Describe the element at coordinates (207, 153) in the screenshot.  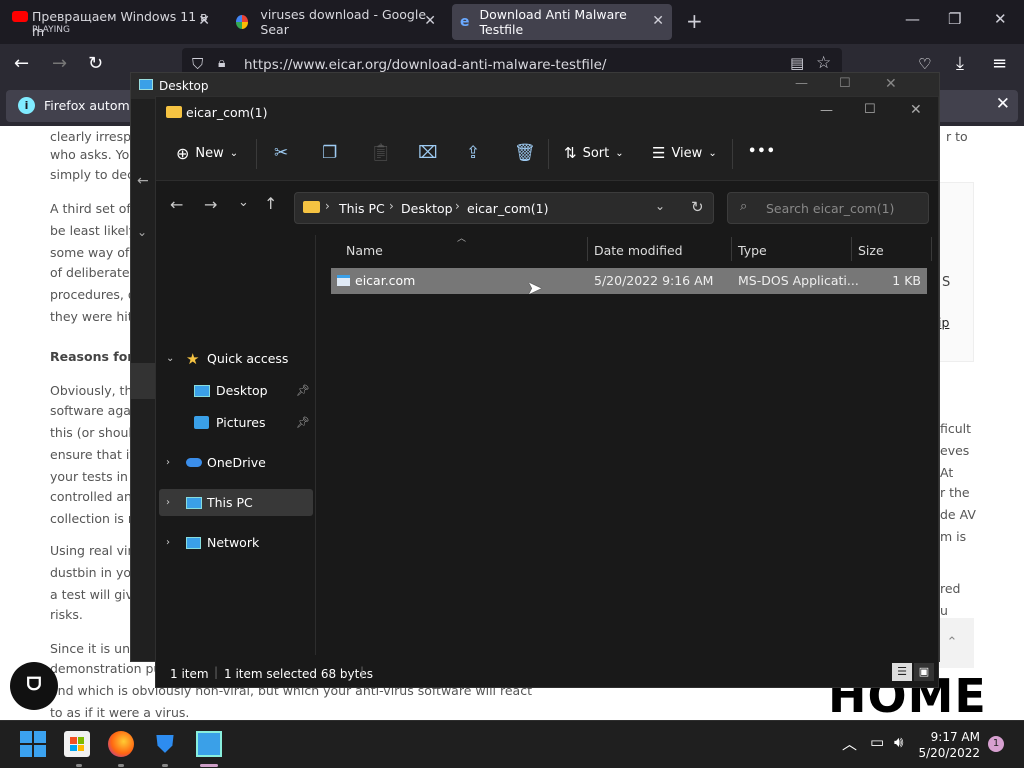
I see `new-button: ⊕ New ⌄` at that location.